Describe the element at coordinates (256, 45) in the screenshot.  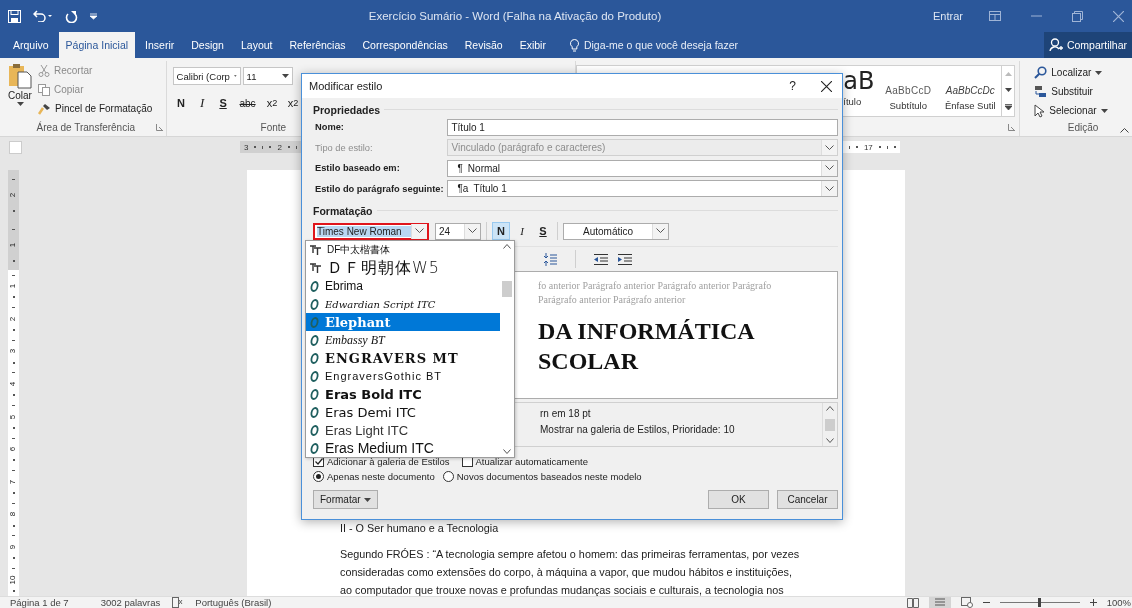
I see `ribbon-tab: Layout` at that location.